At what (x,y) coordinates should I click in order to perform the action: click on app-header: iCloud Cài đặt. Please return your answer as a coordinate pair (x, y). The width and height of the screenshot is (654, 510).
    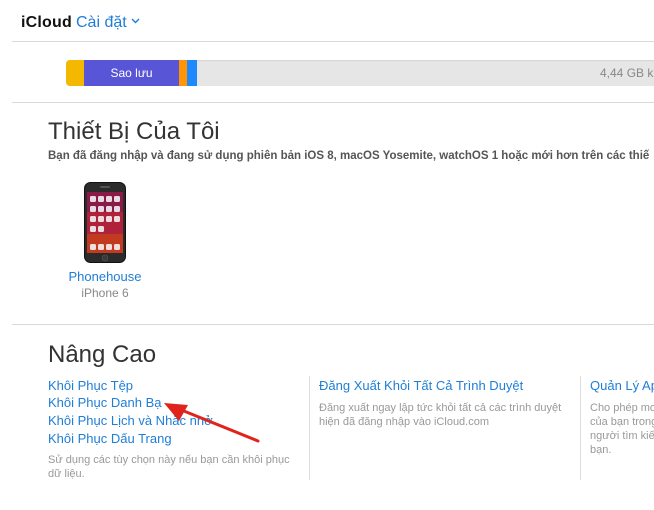
    Looking at the image, I should click on (327, 21).